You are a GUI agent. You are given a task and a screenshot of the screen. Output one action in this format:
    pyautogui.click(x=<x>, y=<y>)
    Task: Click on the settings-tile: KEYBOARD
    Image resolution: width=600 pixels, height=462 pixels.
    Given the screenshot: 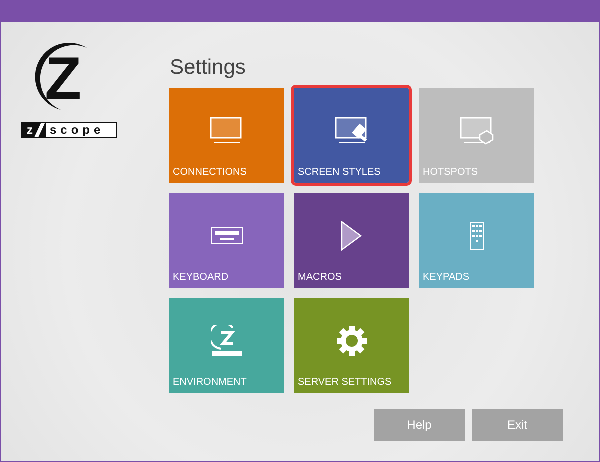 What is the action you would take?
    pyautogui.click(x=226, y=240)
    